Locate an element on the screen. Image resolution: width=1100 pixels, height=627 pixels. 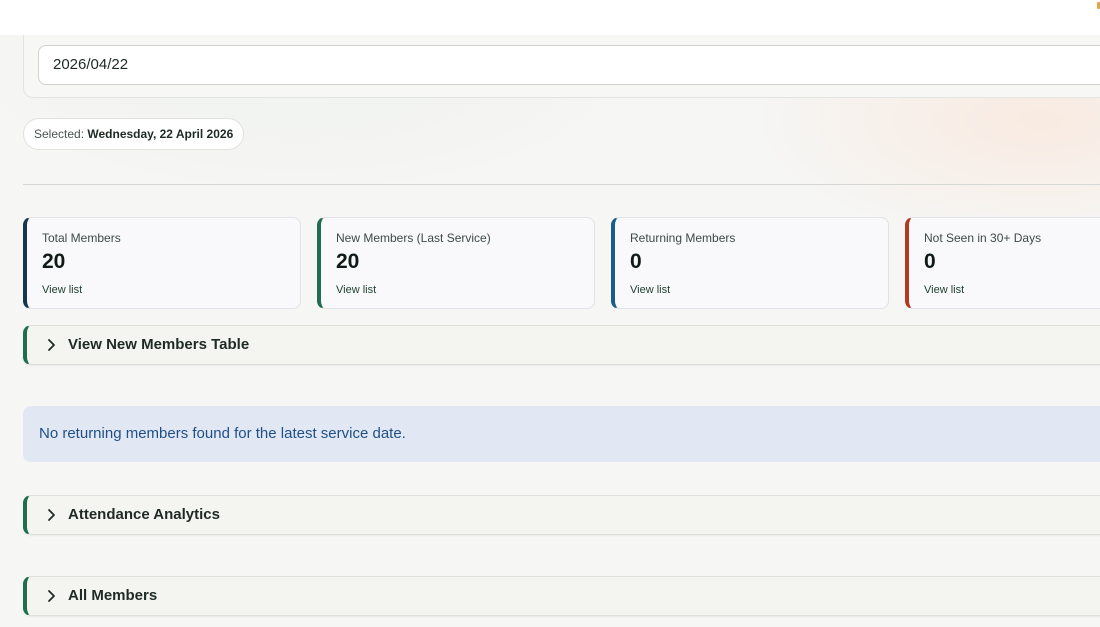
expander-label: Attendance Analytics is located at coordinates (144, 514).